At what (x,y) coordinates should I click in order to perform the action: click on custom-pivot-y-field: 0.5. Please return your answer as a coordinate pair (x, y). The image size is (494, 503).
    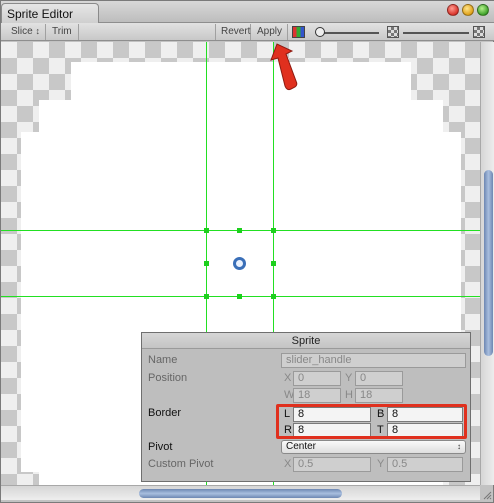
    Looking at the image, I should click on (425, 464).